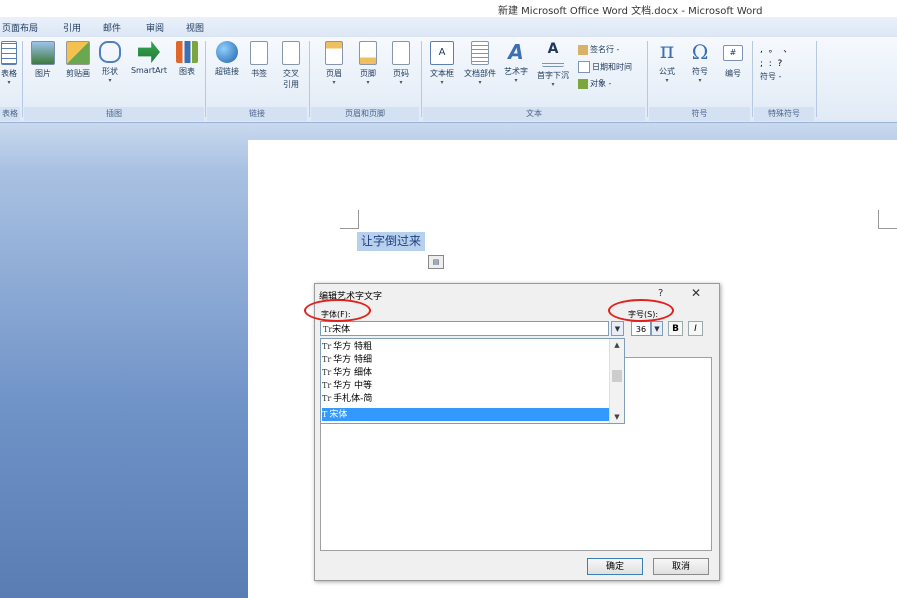  What do you see at coordinates (695, 328) in the screenshot?
I see `italic-button: I` at bounding box center [695, 328].